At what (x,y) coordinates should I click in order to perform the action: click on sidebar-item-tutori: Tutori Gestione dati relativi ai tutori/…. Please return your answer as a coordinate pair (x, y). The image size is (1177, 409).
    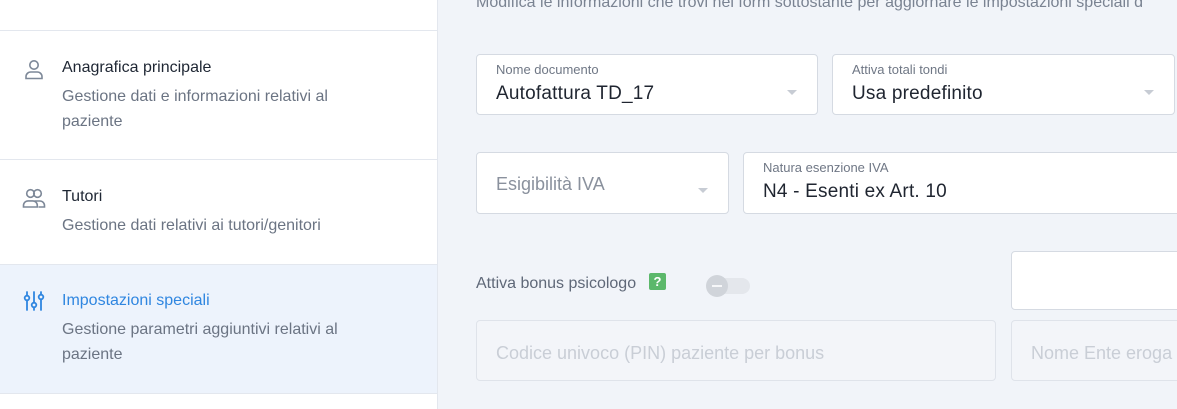
    Looking at the image, I should click on (218, 212).